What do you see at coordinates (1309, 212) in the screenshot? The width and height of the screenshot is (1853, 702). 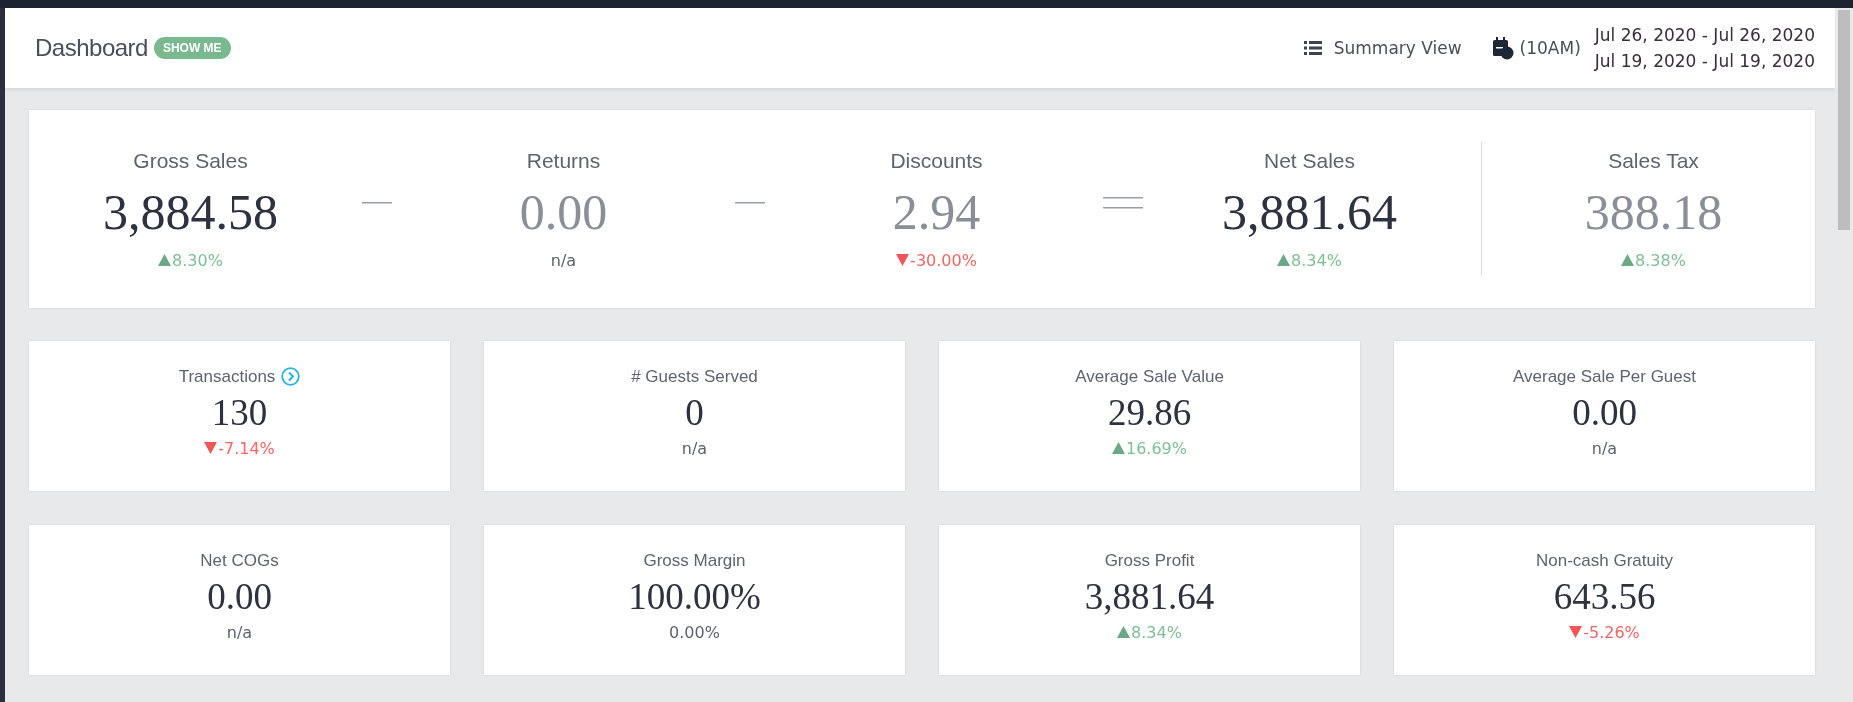 I see `summary-value: 3,881.64` at bounding box center [1309, 212].